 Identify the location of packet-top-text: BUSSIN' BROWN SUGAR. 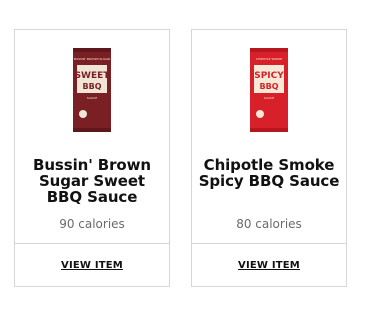
(92, 59).